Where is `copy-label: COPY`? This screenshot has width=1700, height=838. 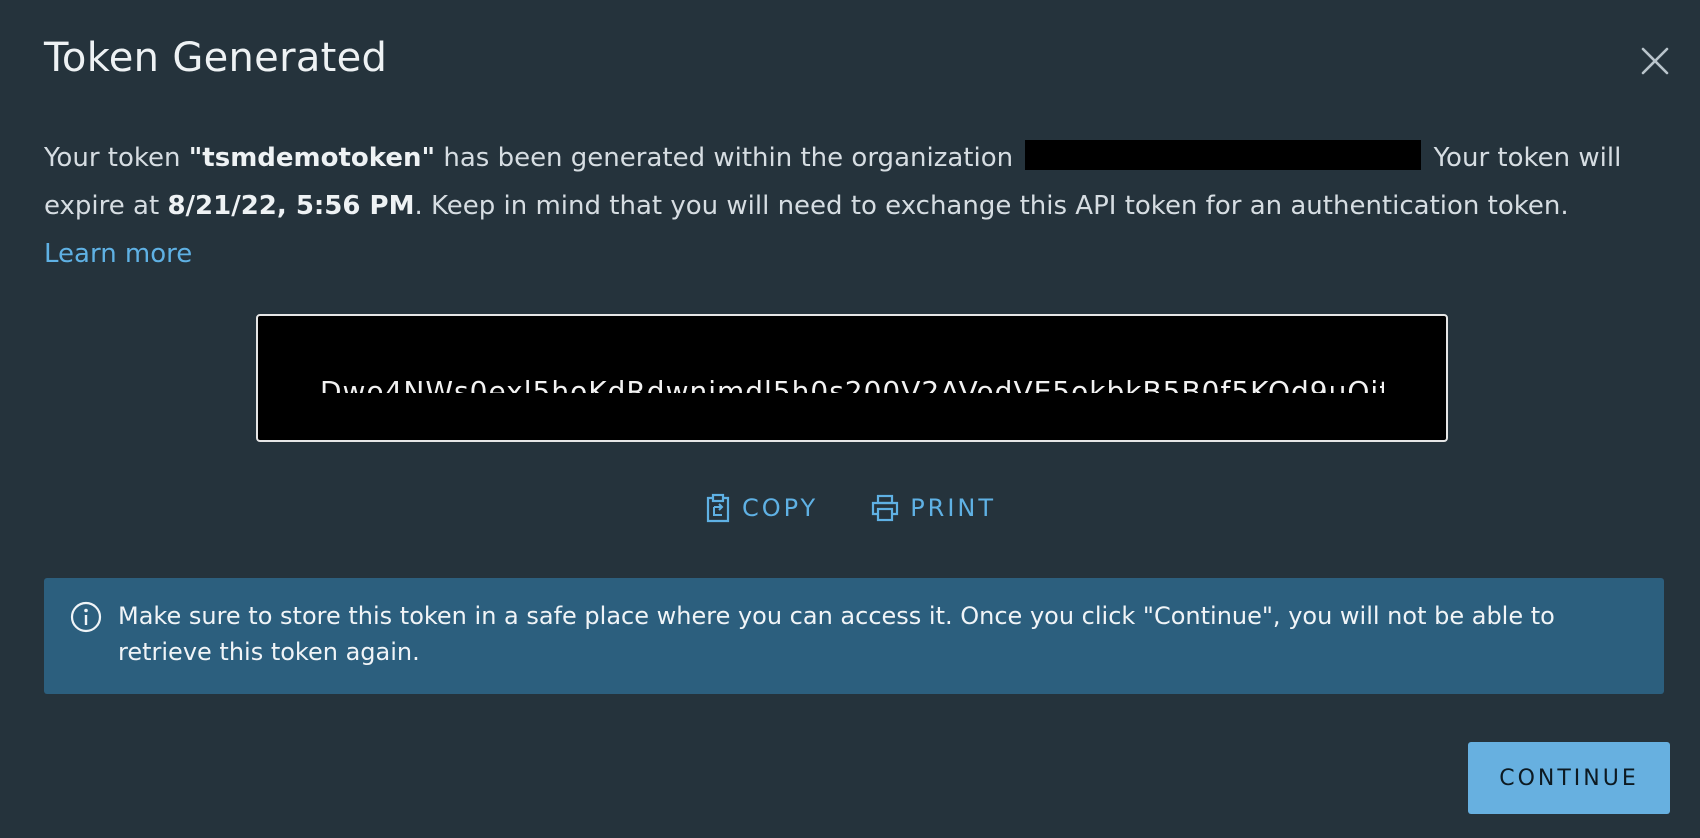 copy-label: COPY is located at coordinates (780, 508).